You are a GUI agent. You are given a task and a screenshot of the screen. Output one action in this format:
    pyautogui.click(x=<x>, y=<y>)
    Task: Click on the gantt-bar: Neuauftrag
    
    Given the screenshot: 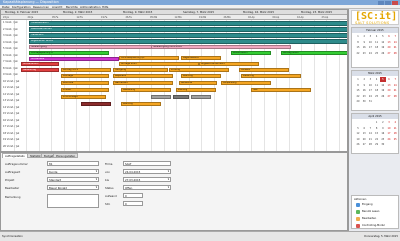 What is the action you would take?
    pyautogui.click(x=40, y=70)
    